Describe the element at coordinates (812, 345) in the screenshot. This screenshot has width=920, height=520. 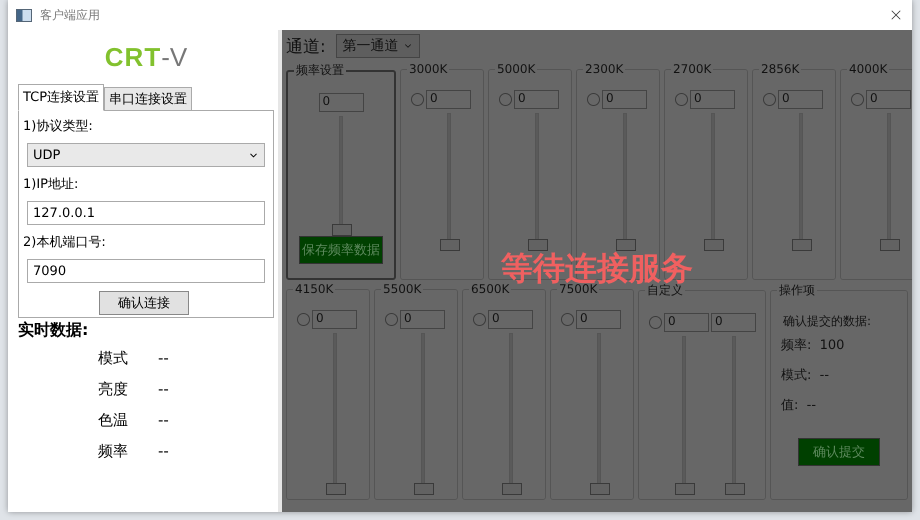
I see `submitted-data-line: 频率: 100` at that location.